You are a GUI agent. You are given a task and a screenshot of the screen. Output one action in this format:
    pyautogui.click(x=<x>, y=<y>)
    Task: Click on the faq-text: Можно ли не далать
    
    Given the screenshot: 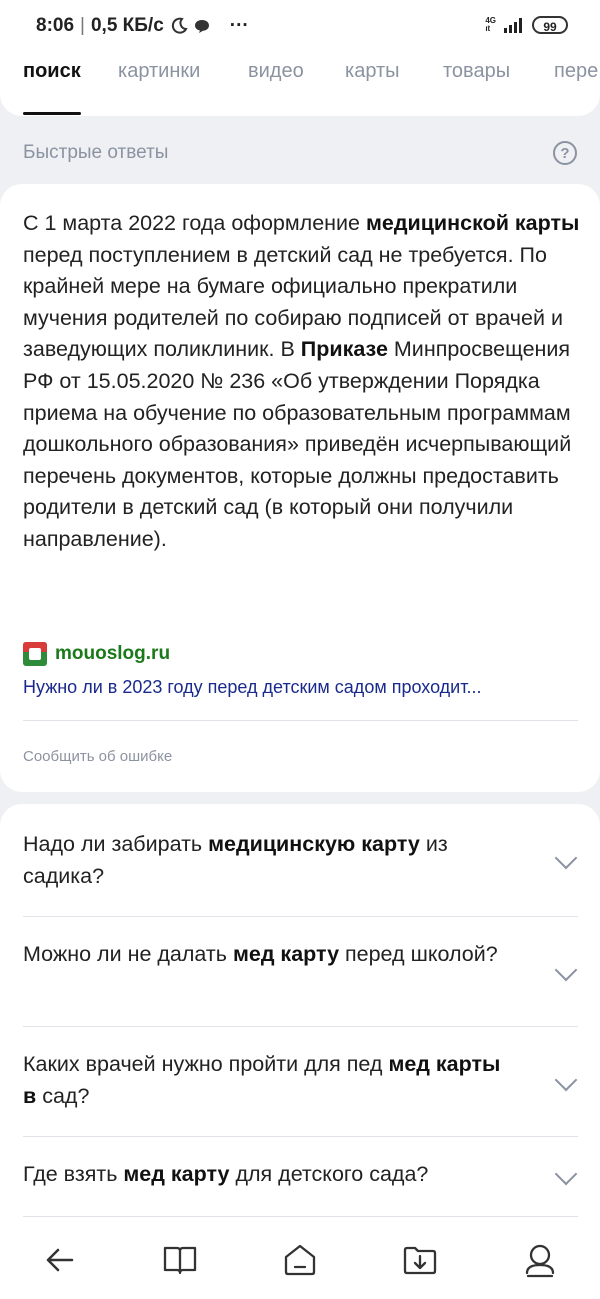 What is the action you would take?
    pyautogui.click(x=128, y=954)
    